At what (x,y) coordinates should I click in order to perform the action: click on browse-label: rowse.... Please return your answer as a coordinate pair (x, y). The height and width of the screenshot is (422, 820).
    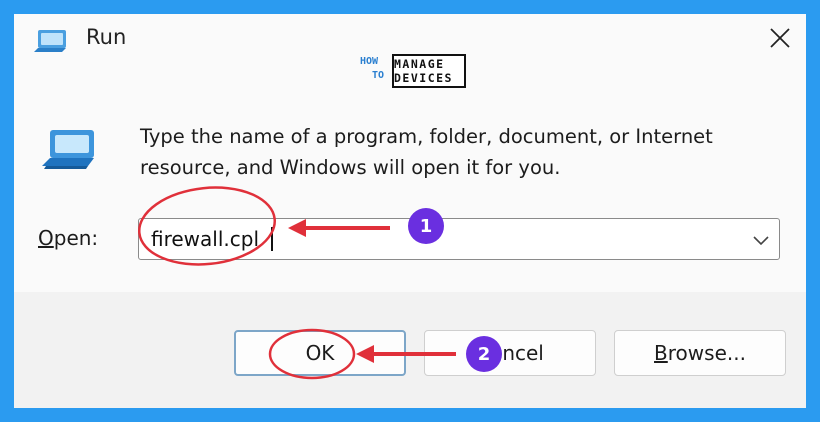
    Looking at the image, I should click on (706, 353).